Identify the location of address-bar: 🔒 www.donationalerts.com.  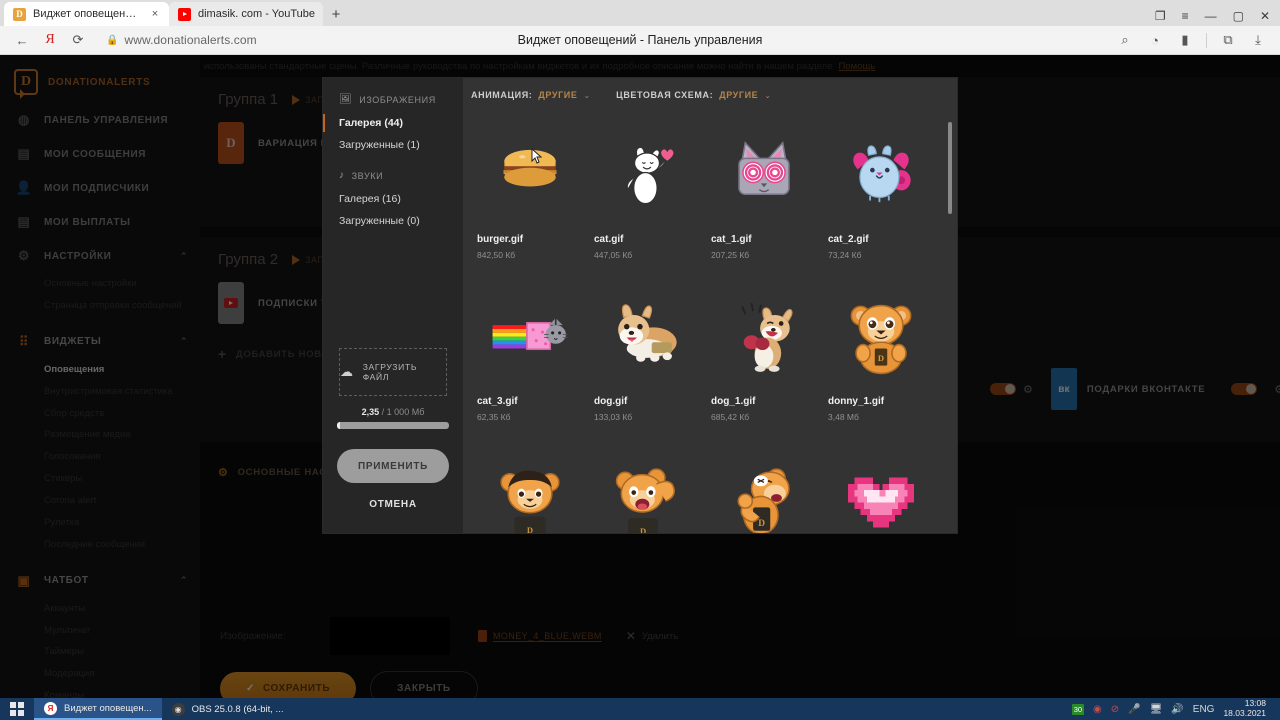
(181, 40).